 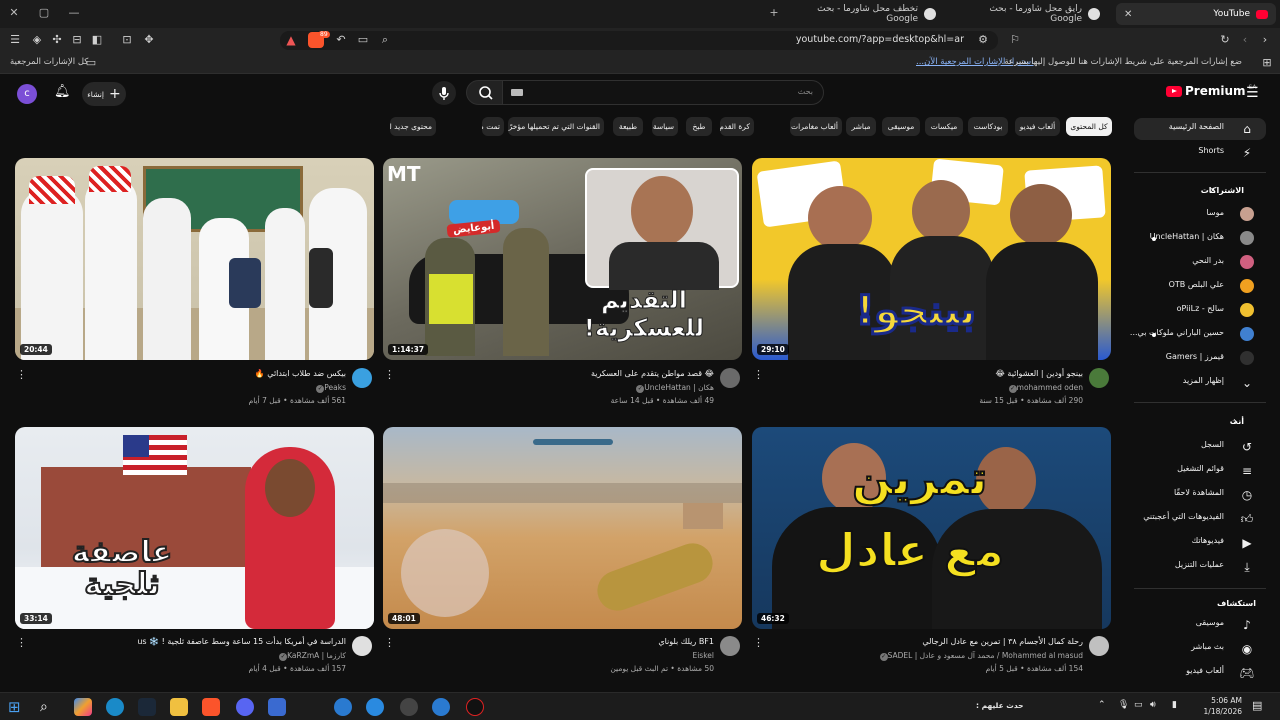 What do you see at coordinates (944, 126) in the screenshot?
I see `chip-3: ميكسات` at bounding box center [944, 126].